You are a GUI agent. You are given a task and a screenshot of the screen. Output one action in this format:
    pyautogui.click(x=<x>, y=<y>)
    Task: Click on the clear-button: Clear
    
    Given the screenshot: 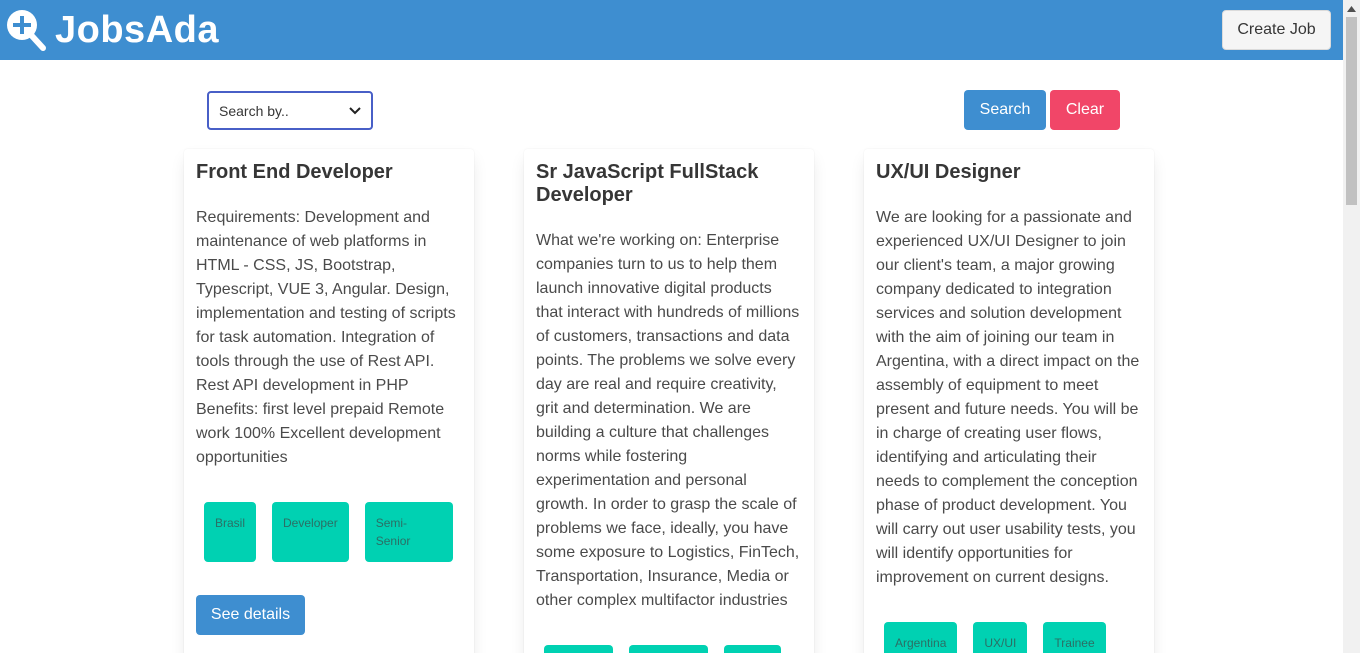 What is the action you would take?
    pyautogui.click(x=1085, y=110)
    